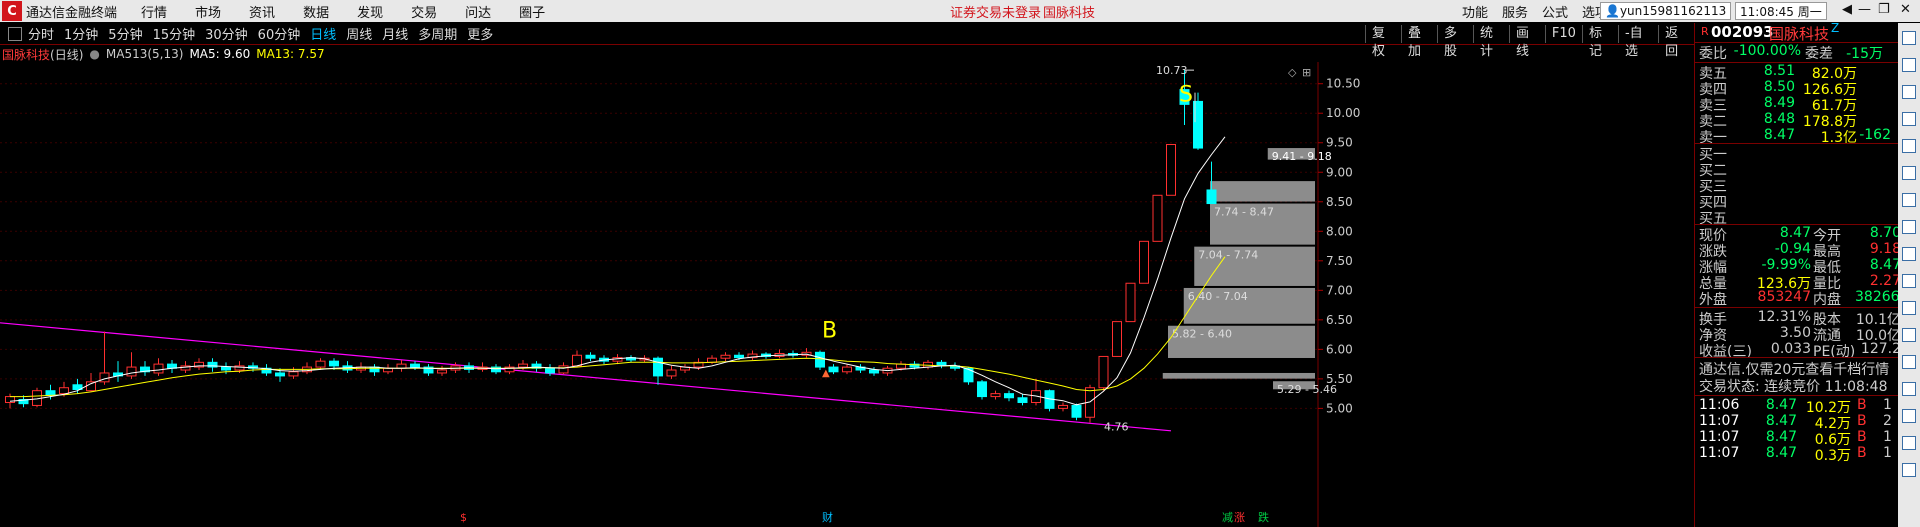 The height and width of the screenshot is (527, 1920). I want to click on tool-button-7: -自选, so click(1637, 42).